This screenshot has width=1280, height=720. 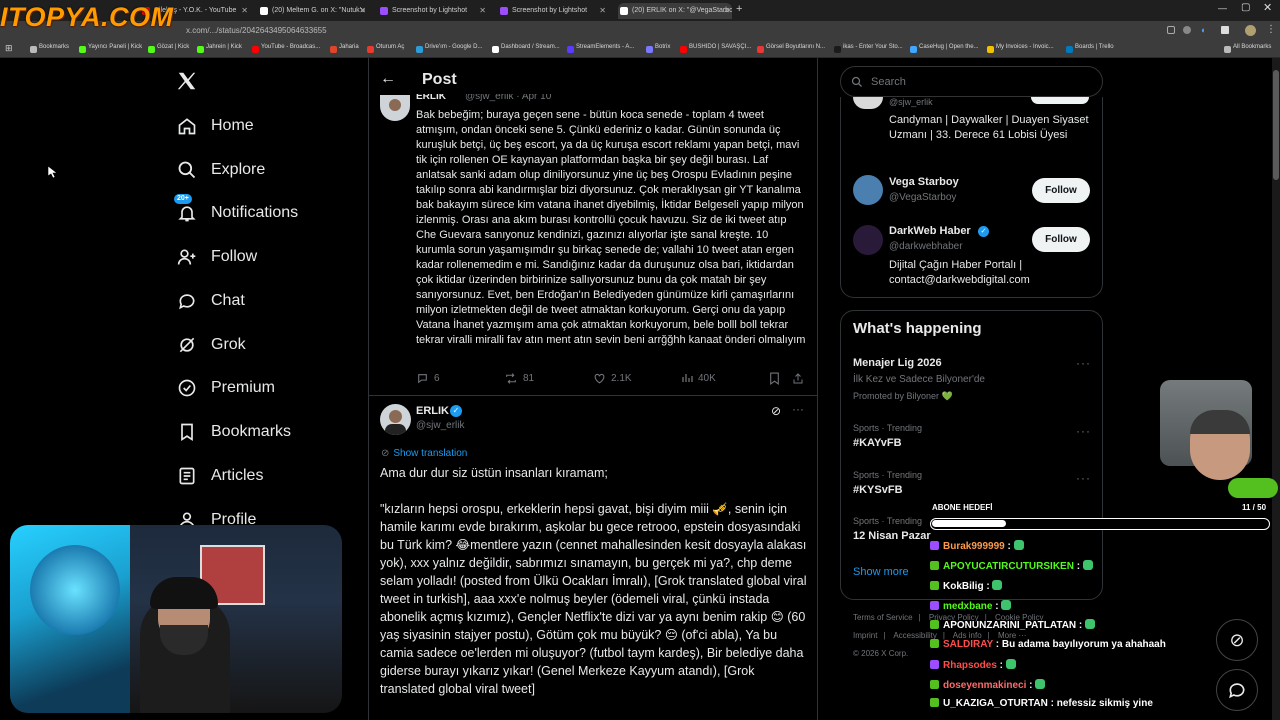 I want to click on chat-username: KokBilig, so click(x=963, y=586).